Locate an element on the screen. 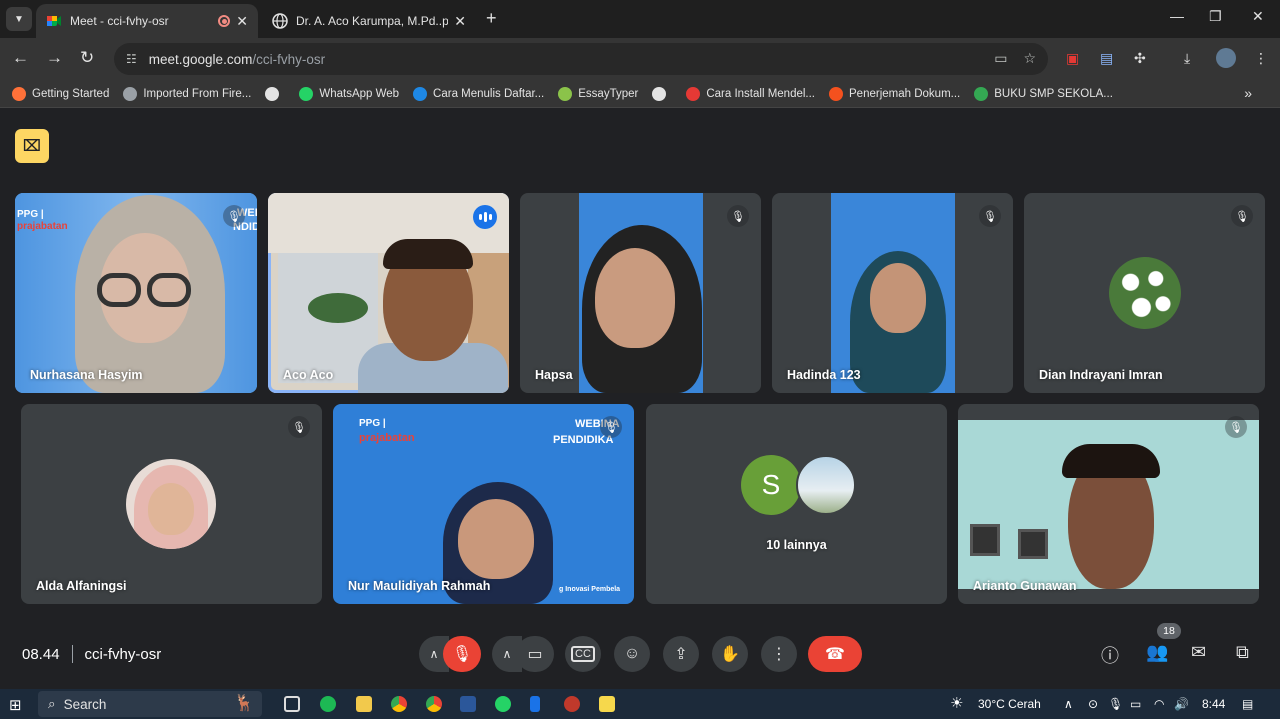 The height and width of the screenshot is (719, 1280). mic-muted-icon: 🎙 is located at coordinates (611, 427).